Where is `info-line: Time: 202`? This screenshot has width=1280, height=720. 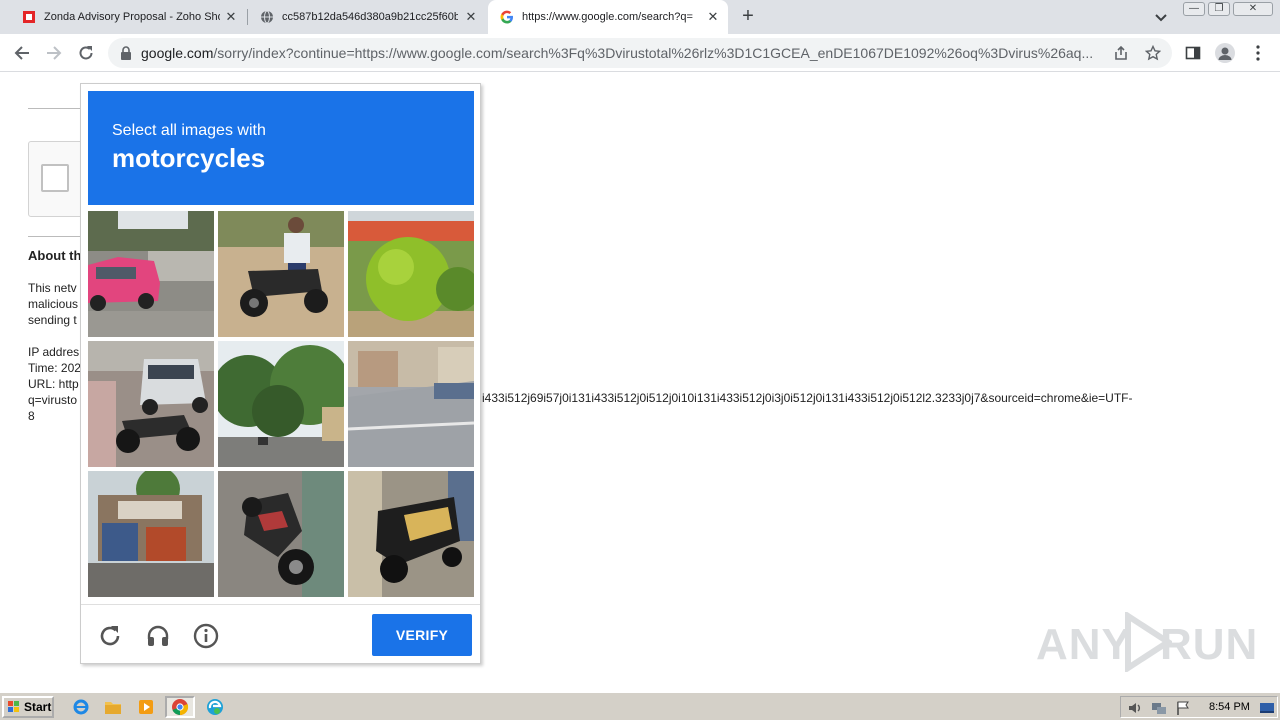
info-line: Time: 202 is located at coordinates (54, 368).